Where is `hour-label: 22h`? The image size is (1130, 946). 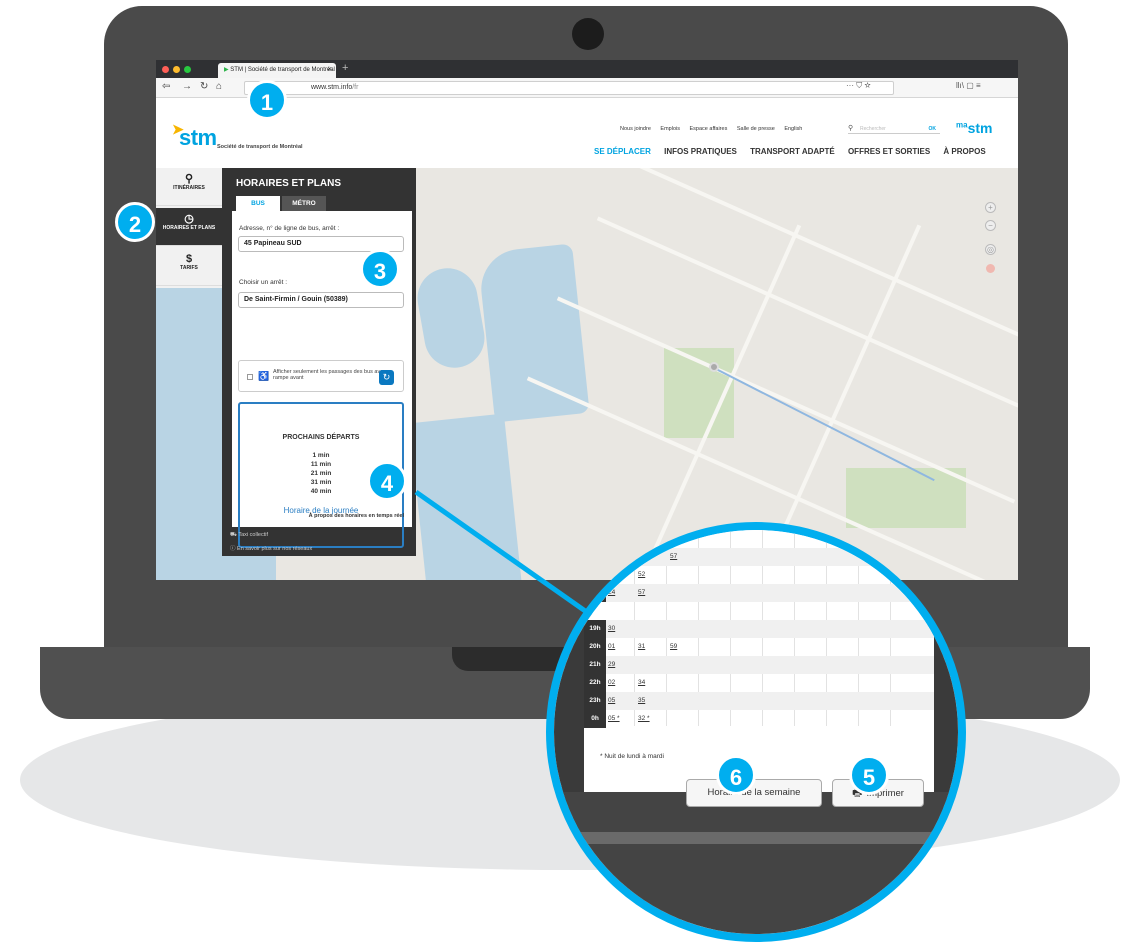 hour-label: 22h is located at coordinates (595, 683).